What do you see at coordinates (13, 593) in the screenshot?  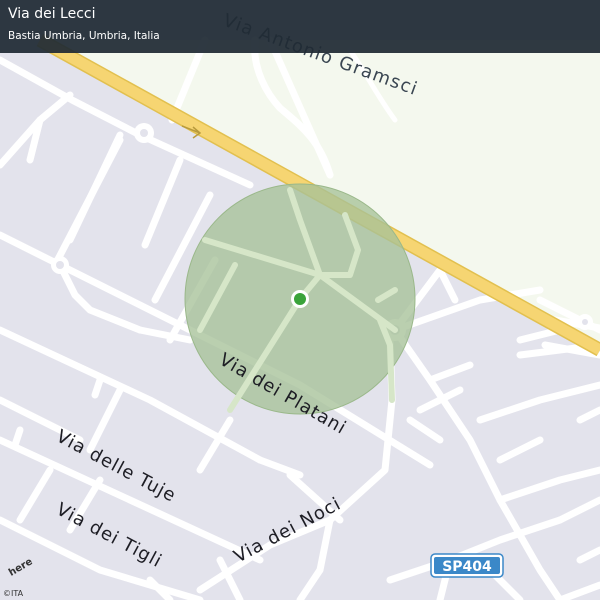 I see `map-attribution: ©ITA` at bounding box center [13, 593].